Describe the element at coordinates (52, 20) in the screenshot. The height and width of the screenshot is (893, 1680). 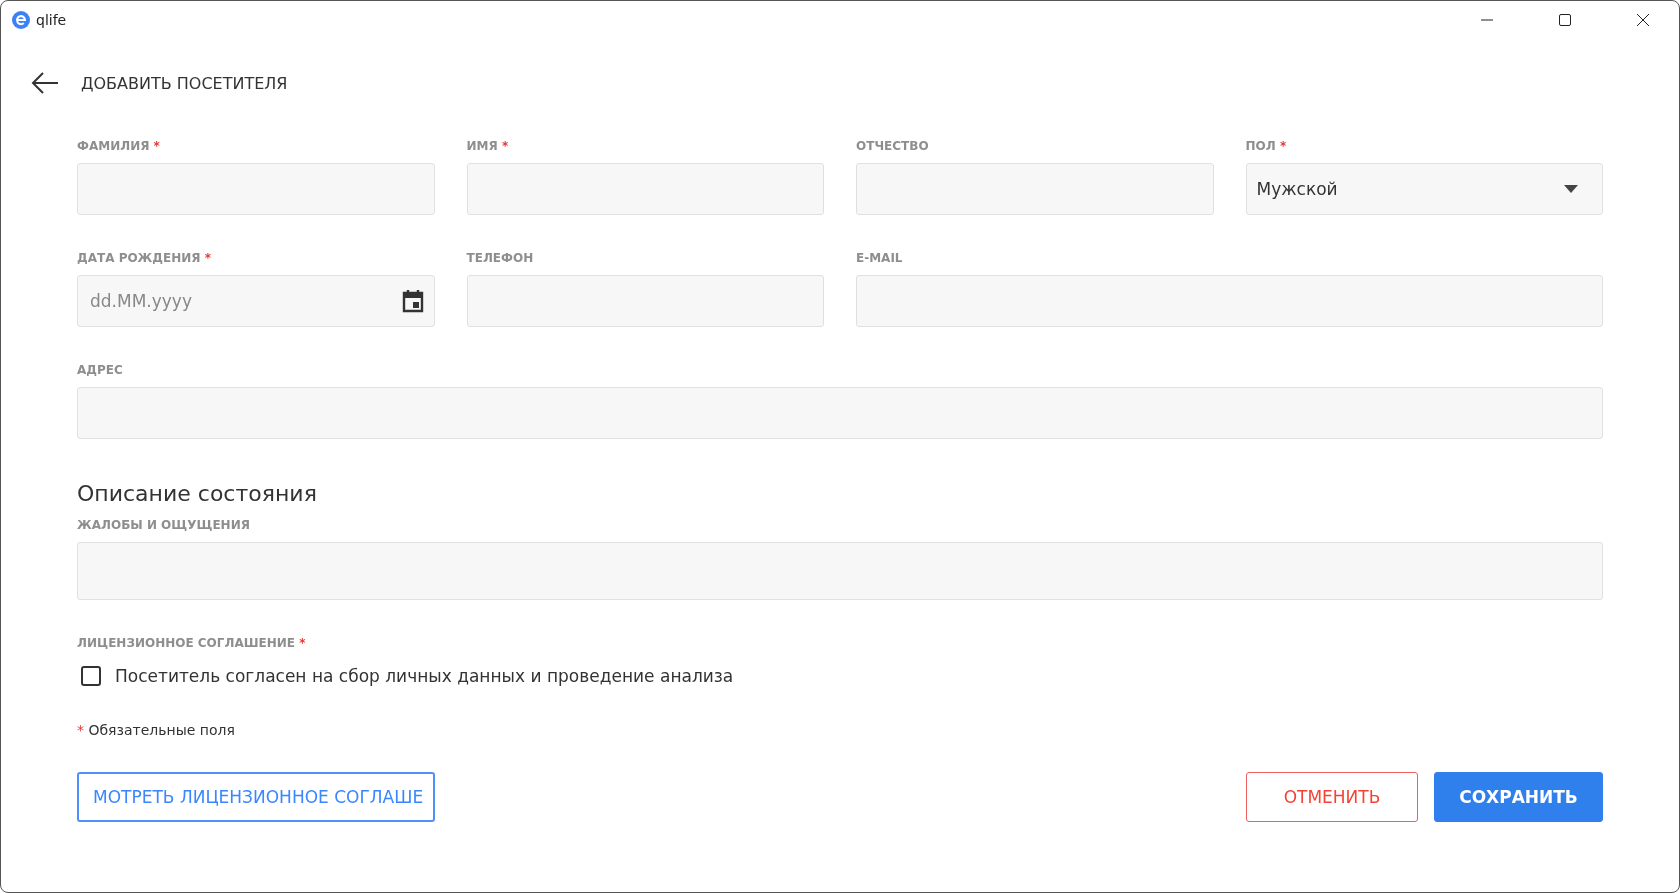
I see `window-title: qlife` at that location.